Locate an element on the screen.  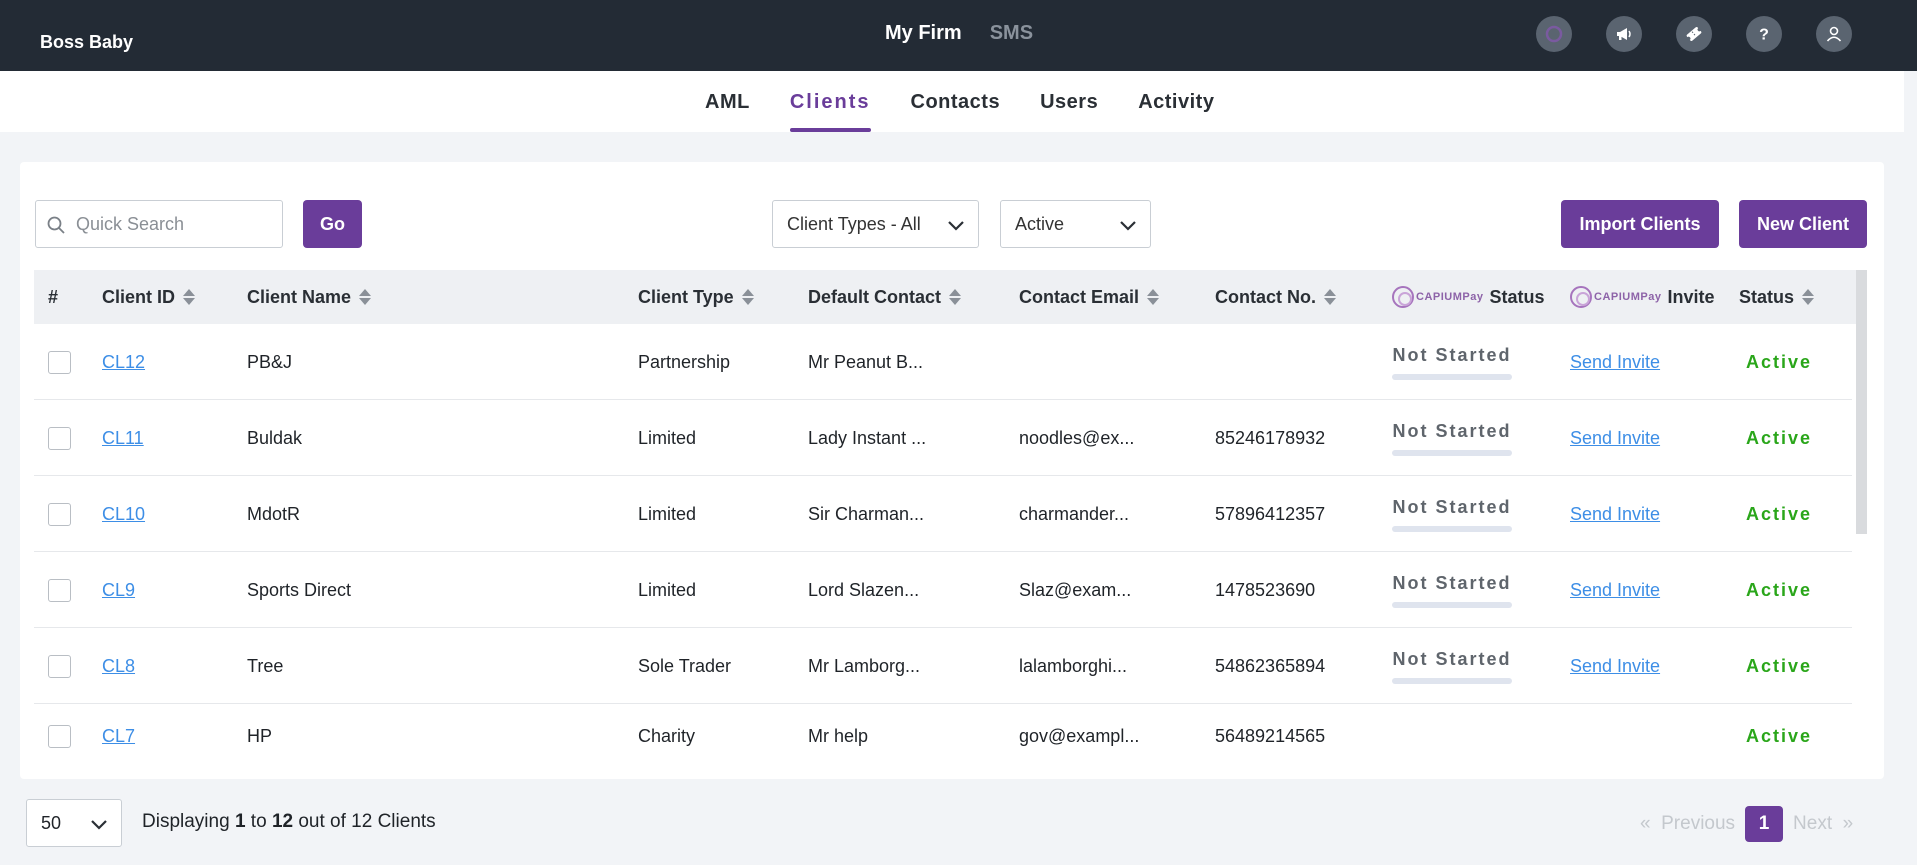
col-default-contact: Default Contact is located at coordinates (885, 297).